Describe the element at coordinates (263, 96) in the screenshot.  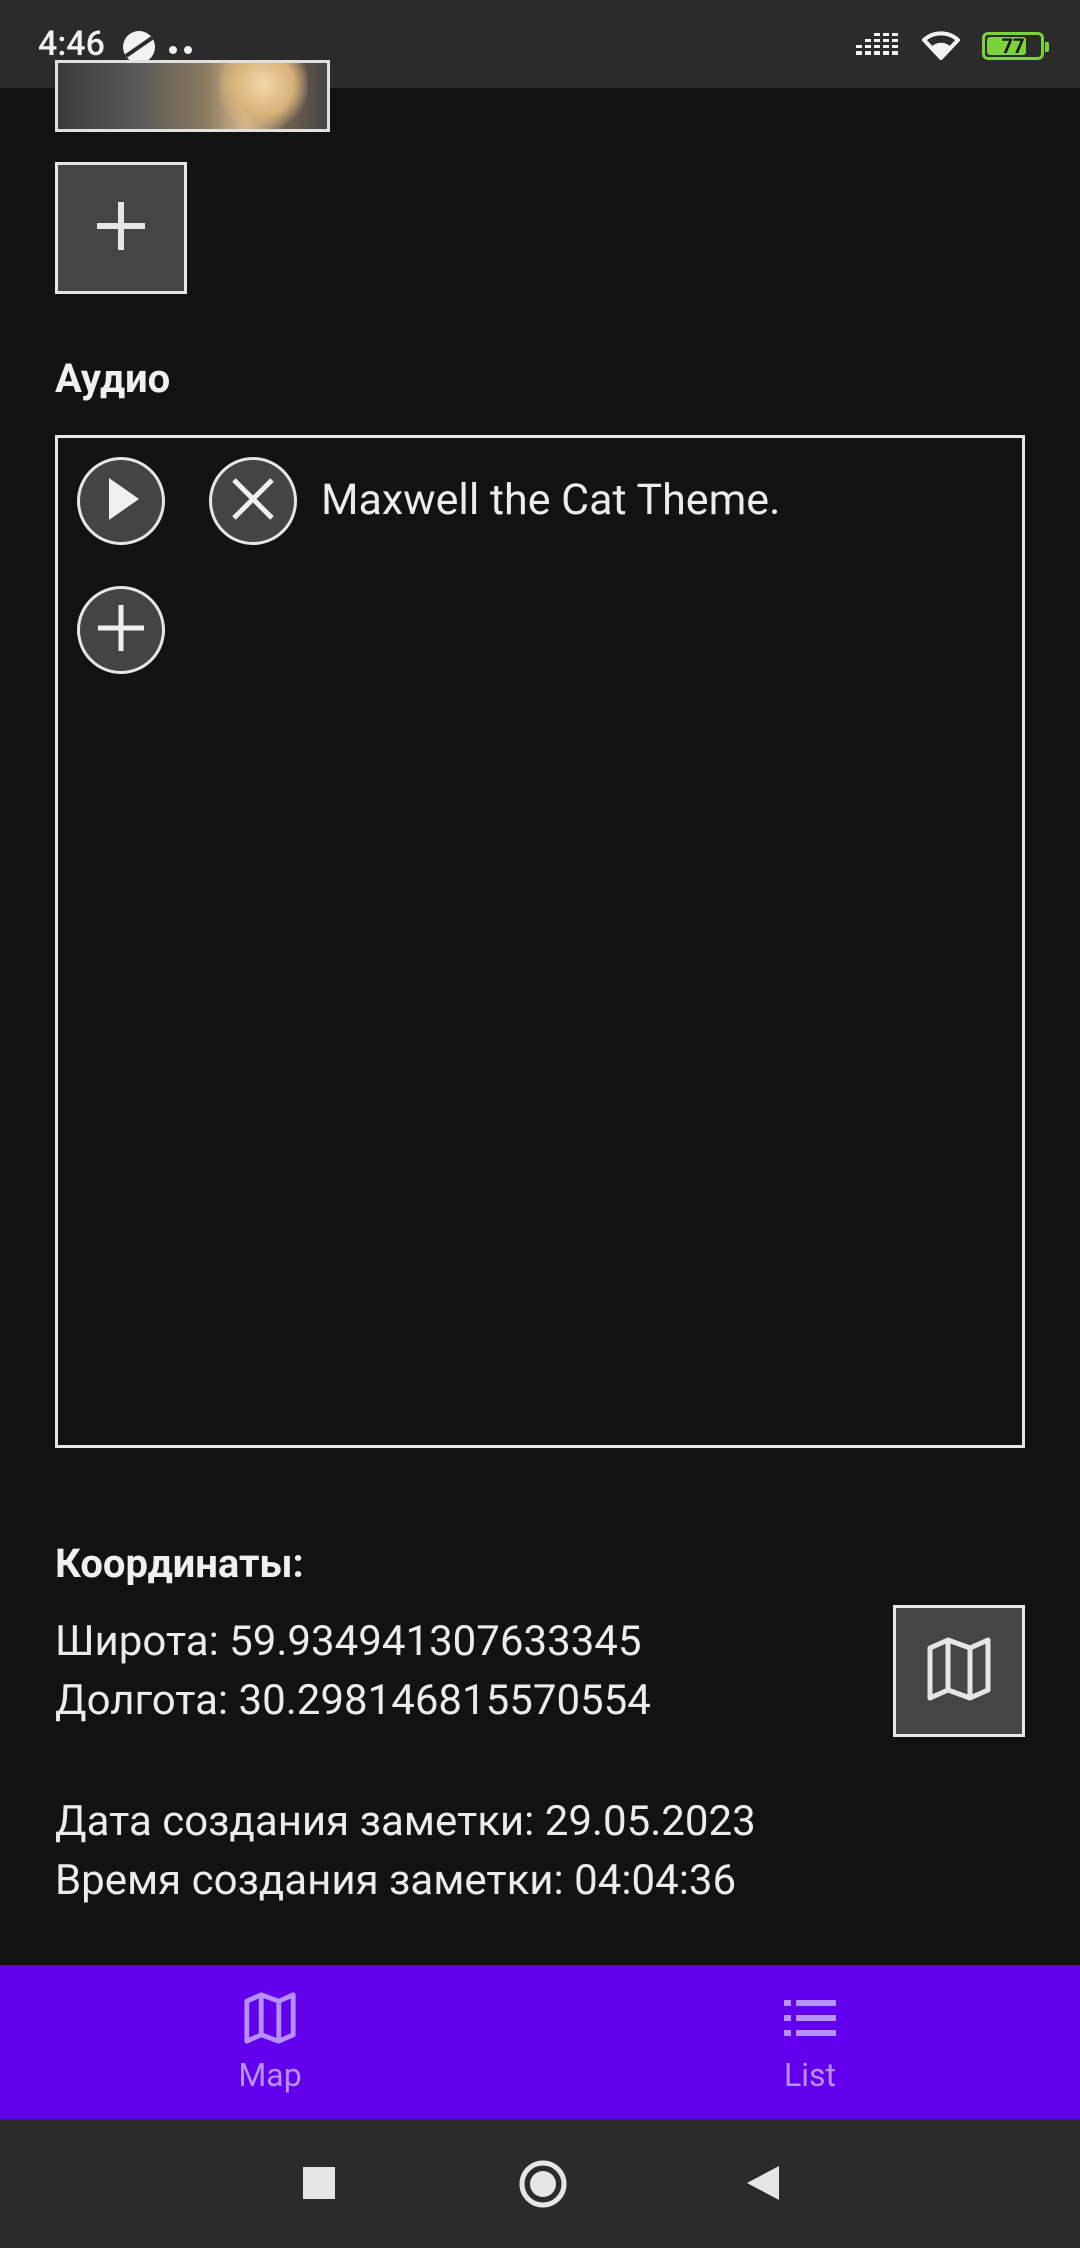
I see `photo-highlight` at that location.